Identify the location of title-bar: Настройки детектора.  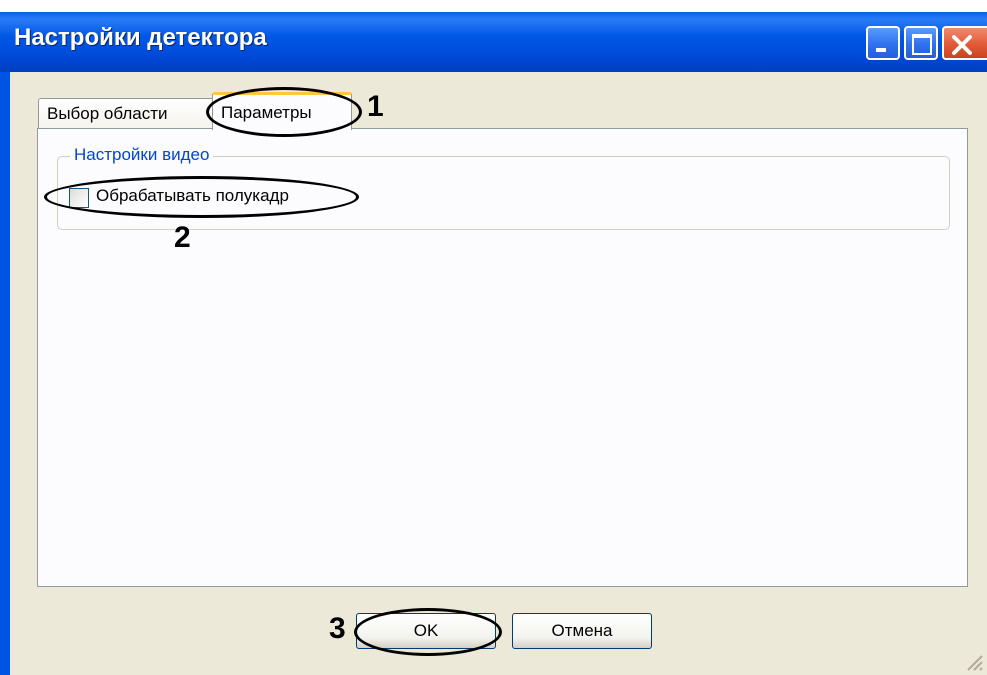
(493, 42).